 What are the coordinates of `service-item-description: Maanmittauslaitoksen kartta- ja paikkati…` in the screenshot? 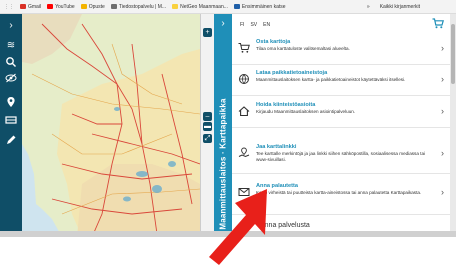 It's located at (331, 79).